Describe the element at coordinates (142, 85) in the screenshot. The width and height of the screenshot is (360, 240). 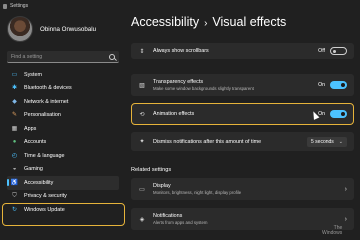
I see `transparency-icon: ▧` at that location.